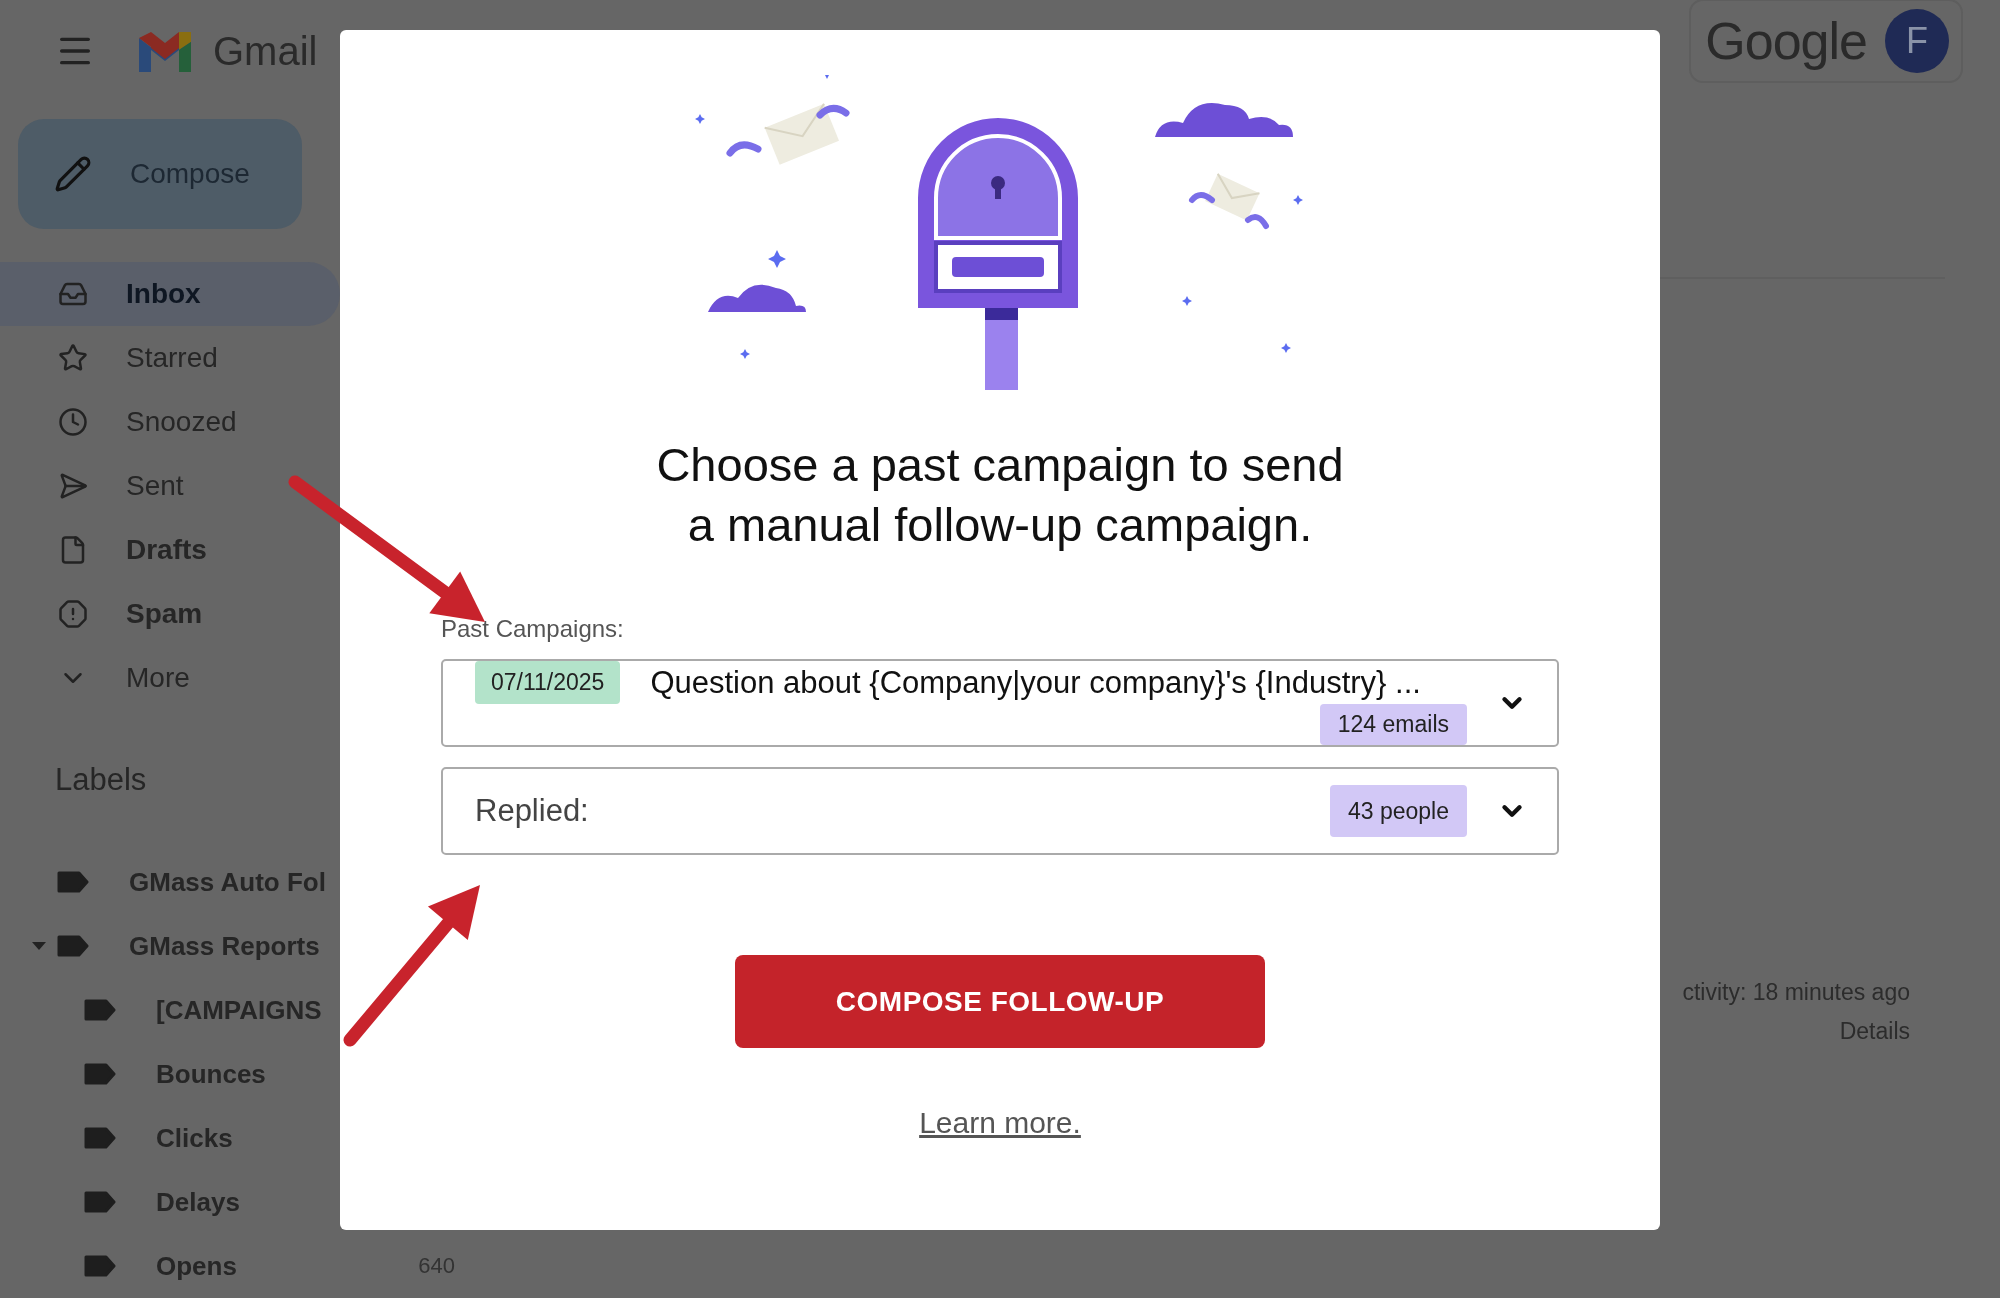 The image size is (2000, 1298). I want to click on people-count-tag: 43 people, so click(1398, 811).